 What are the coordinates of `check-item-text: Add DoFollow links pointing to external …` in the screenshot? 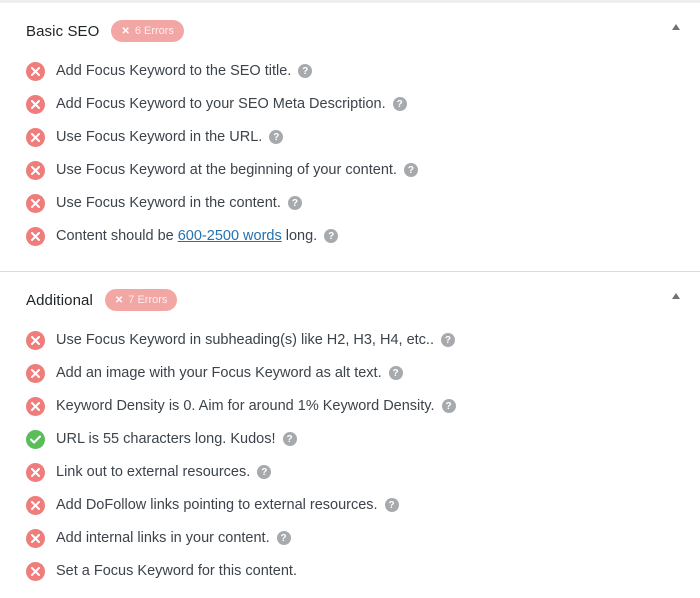 It's located at (217, 505).